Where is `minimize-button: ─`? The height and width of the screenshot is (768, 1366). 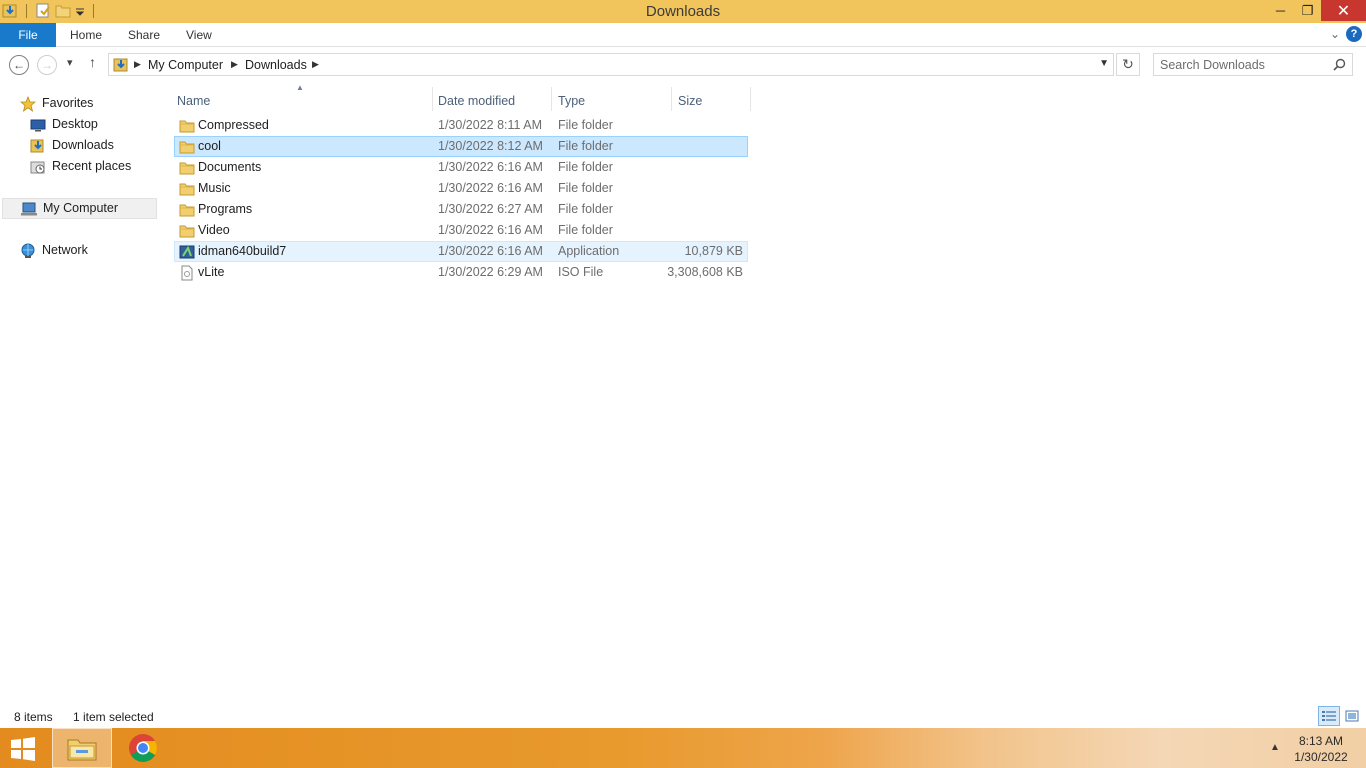
minimize-button: ─ is located at coordinates (1280, 10).